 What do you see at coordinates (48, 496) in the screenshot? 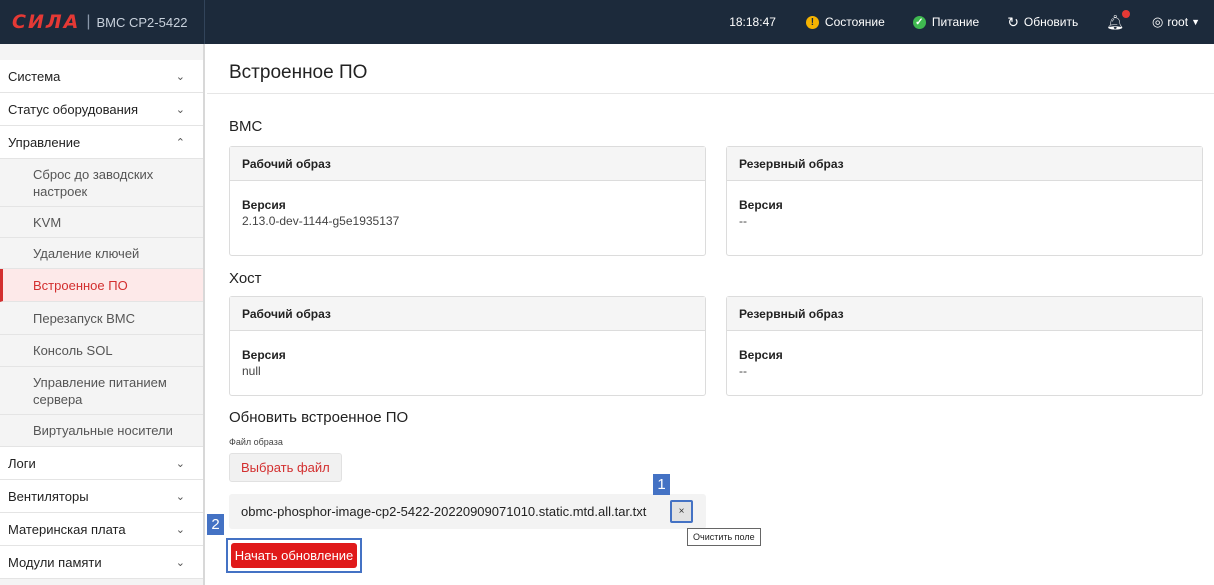
I see `sidebar-item-label: Вентиляторы` at bounding box center [48, 496].